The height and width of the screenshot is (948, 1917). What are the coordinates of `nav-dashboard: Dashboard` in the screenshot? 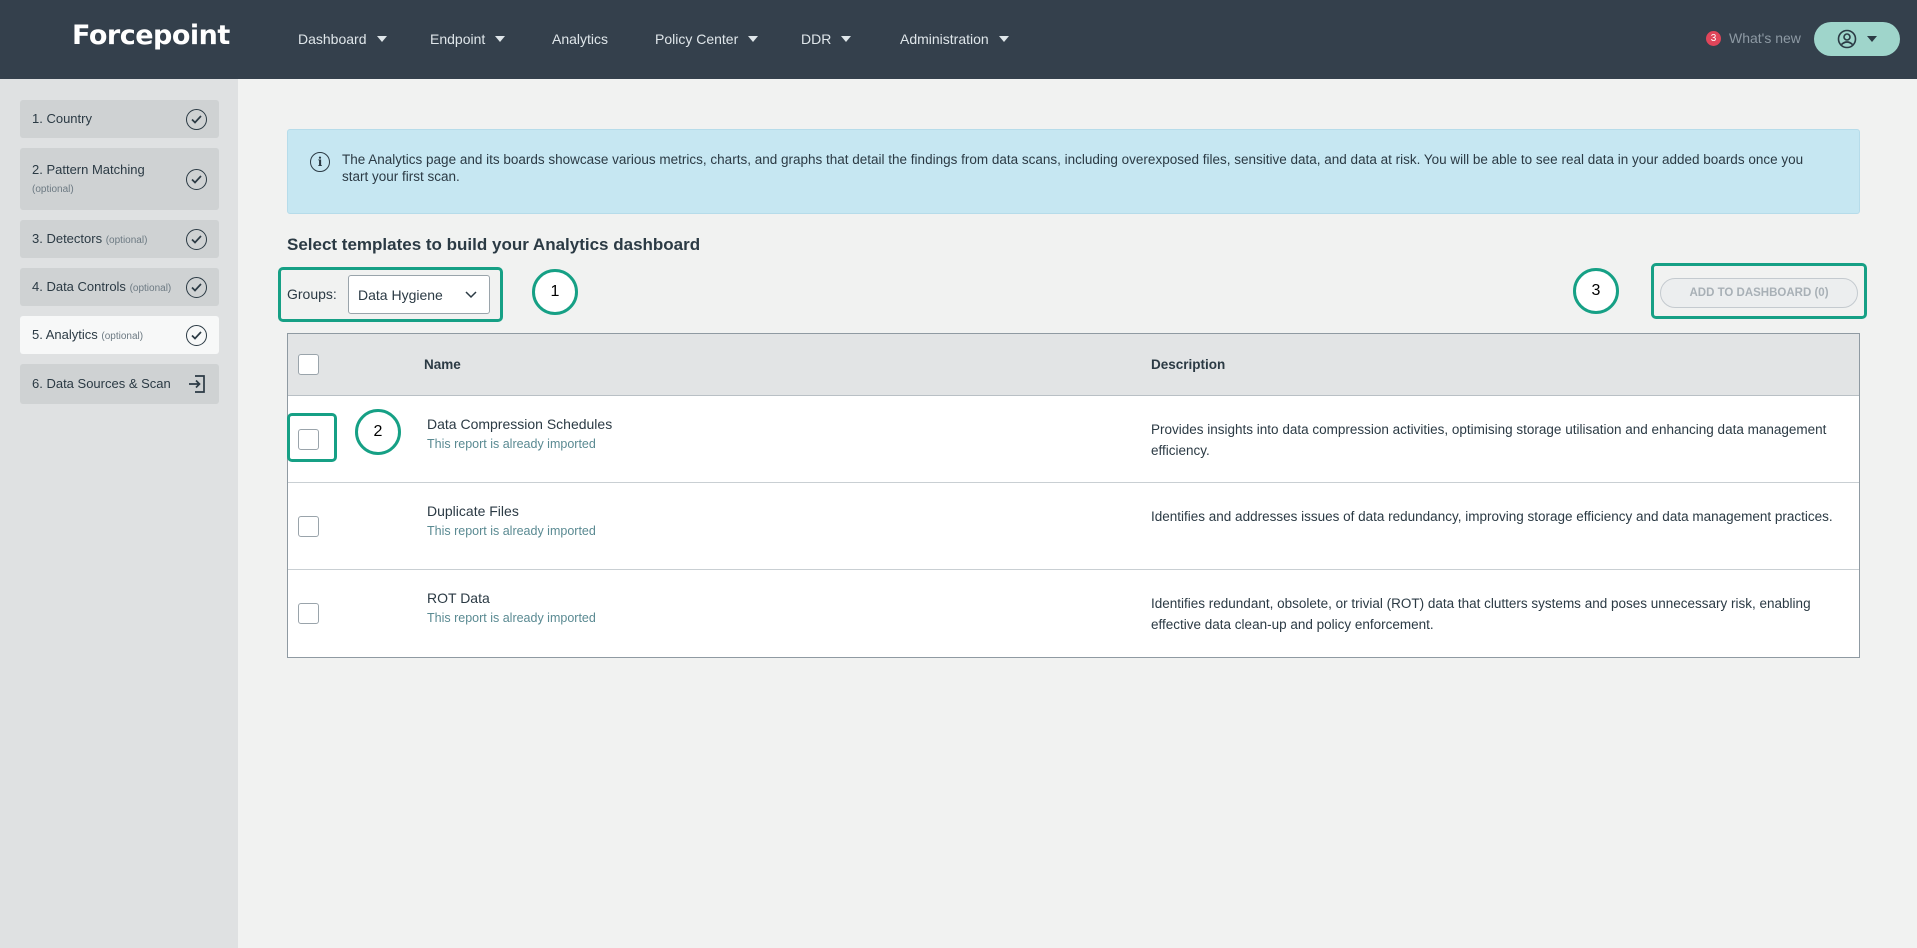 It's located at (342, 39).